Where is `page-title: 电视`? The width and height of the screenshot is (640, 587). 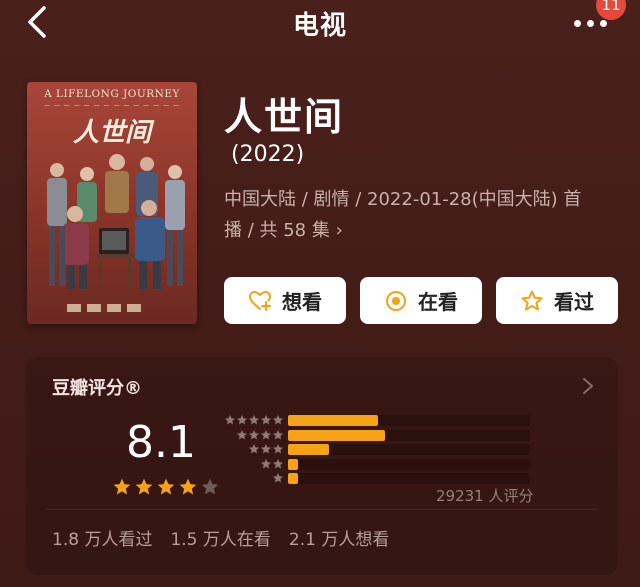 page-title: 电视 is located at coordinates (319, 26).